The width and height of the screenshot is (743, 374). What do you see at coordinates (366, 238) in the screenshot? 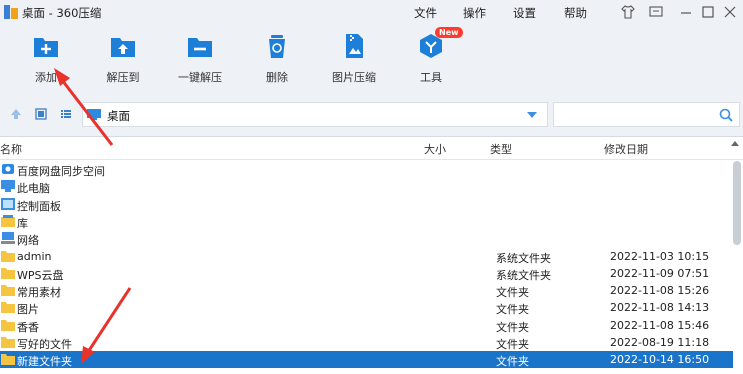
I see `file-row: 网络` at bounding box center [366, 238].